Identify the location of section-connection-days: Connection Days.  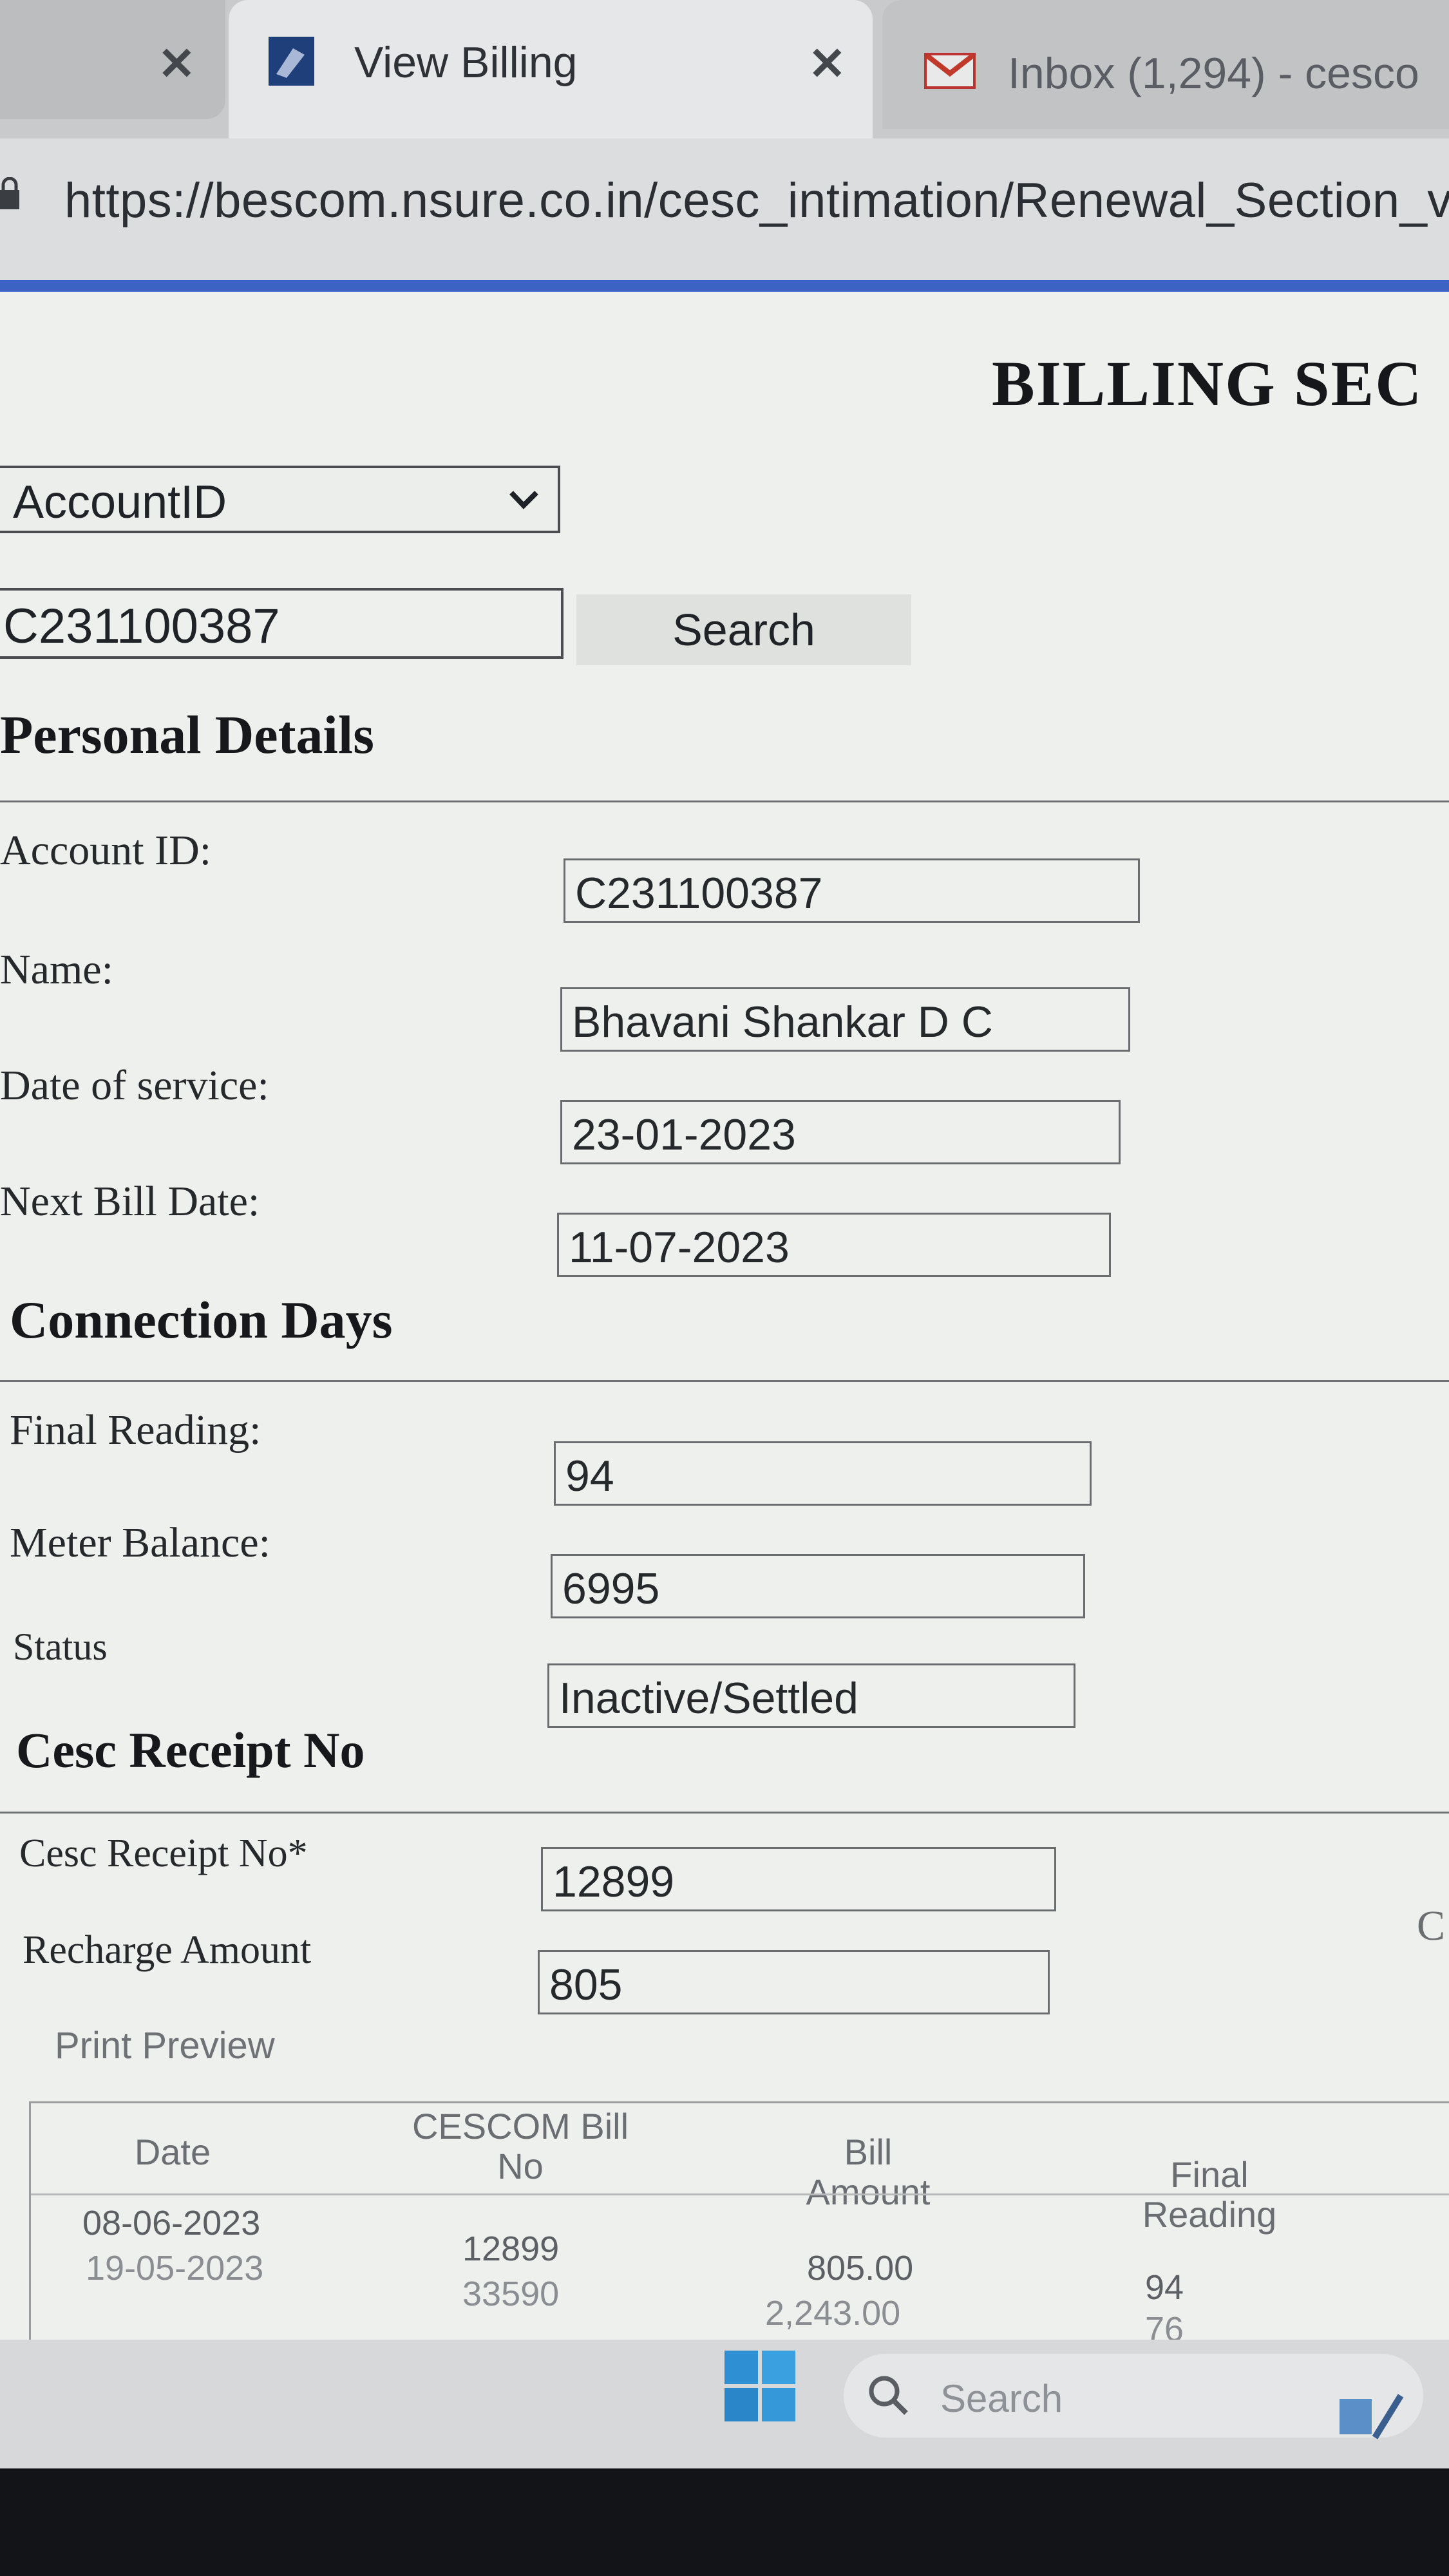
(201, 1320).